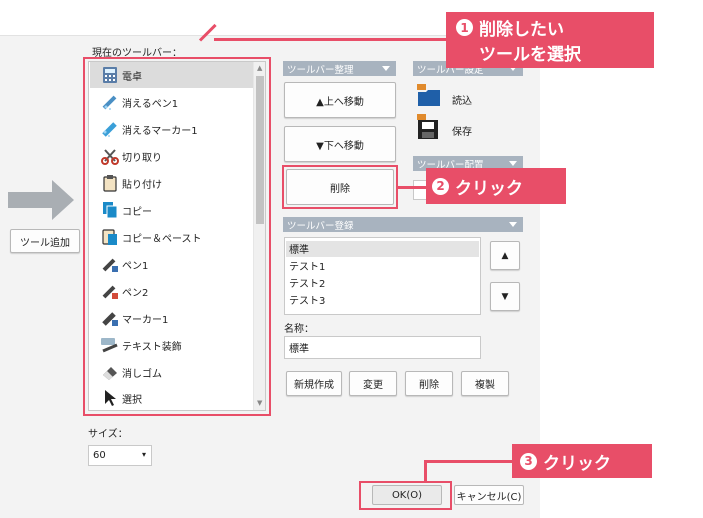 This screenshot has width=703, height=518. Describe the element at coordinates (120, 455) in the screenshot. I see `size-select: 60 ▾` at that location.